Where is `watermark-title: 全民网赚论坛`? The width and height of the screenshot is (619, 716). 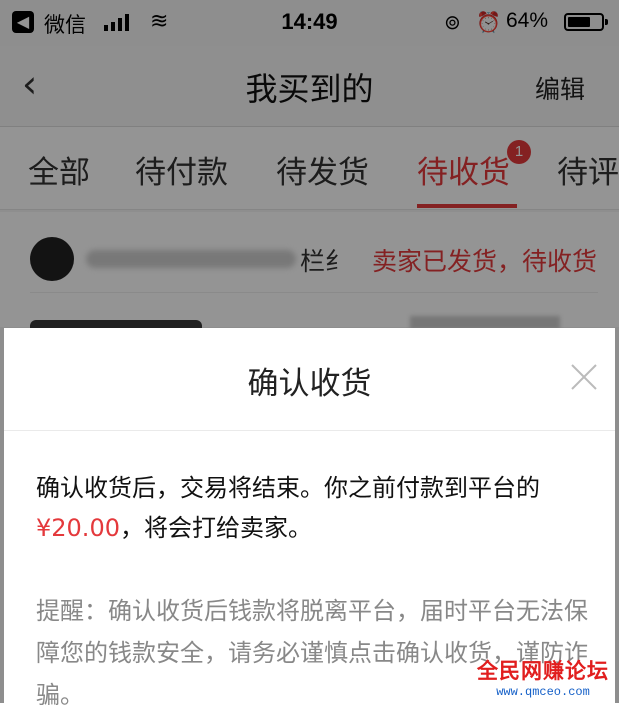 watermark-title: 全民网赚论坛 is located at coordinates (543, 671).